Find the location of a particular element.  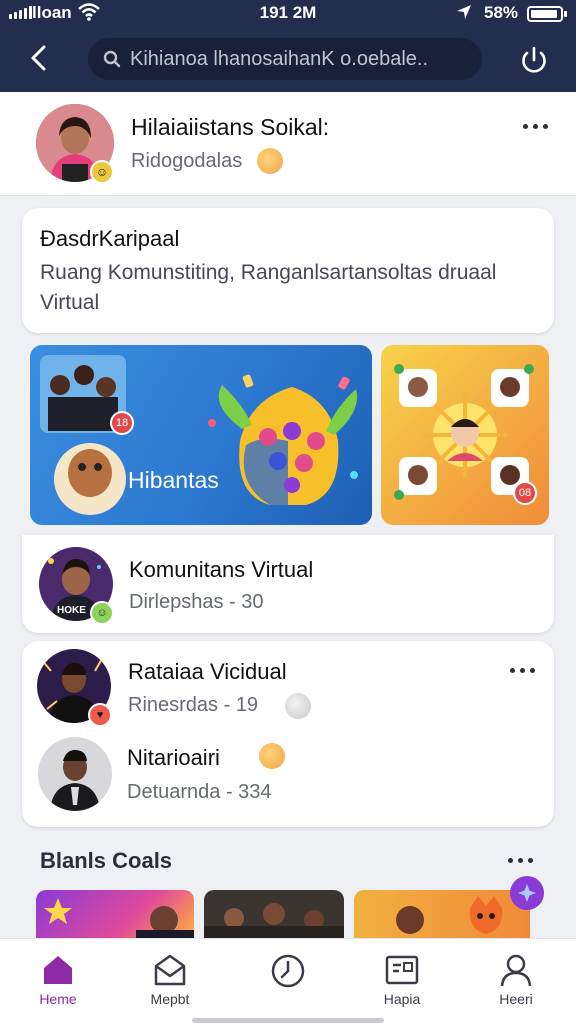

profile-subtitle: Ridogodalas is located at coordinates (187, 161).